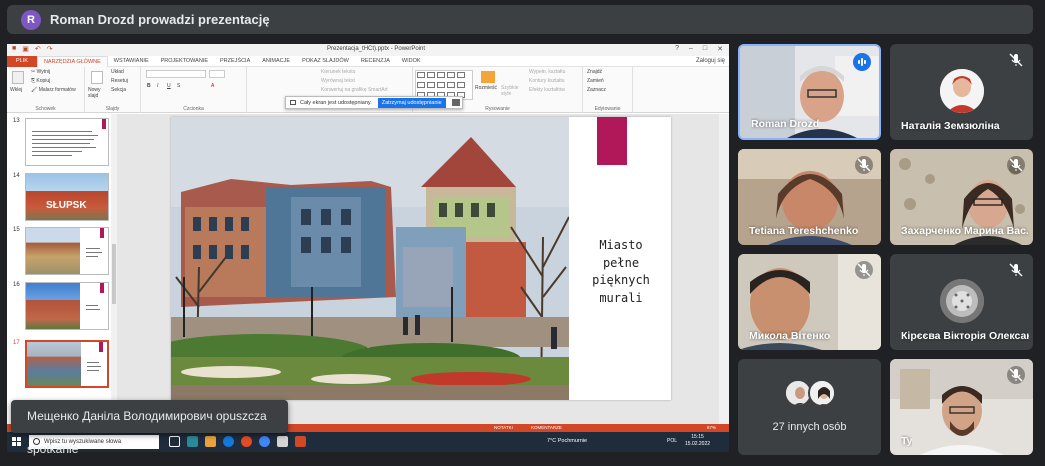  I want to click on maximize-icon: □, so click(705, 49).